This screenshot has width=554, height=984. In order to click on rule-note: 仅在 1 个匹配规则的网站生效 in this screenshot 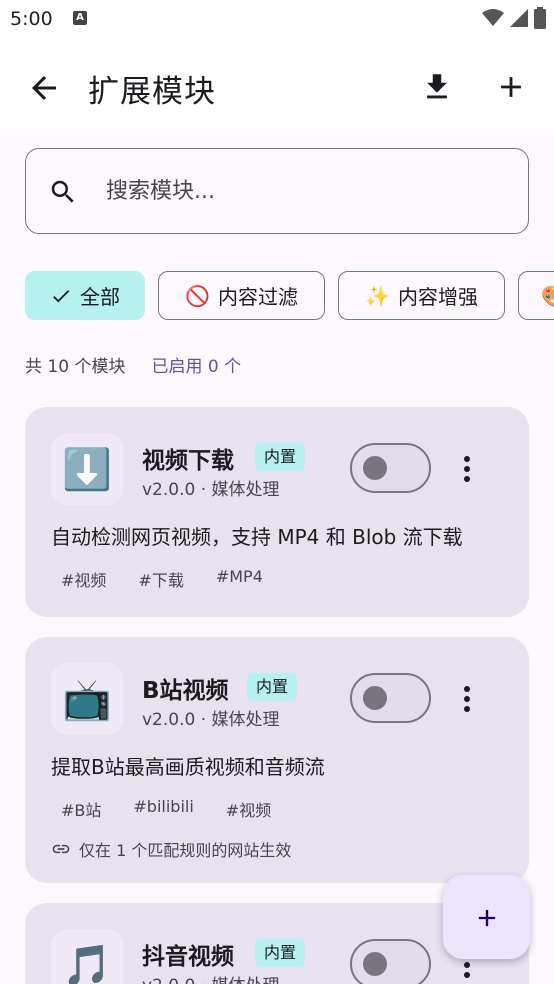, I will do `click(171, 849)`.